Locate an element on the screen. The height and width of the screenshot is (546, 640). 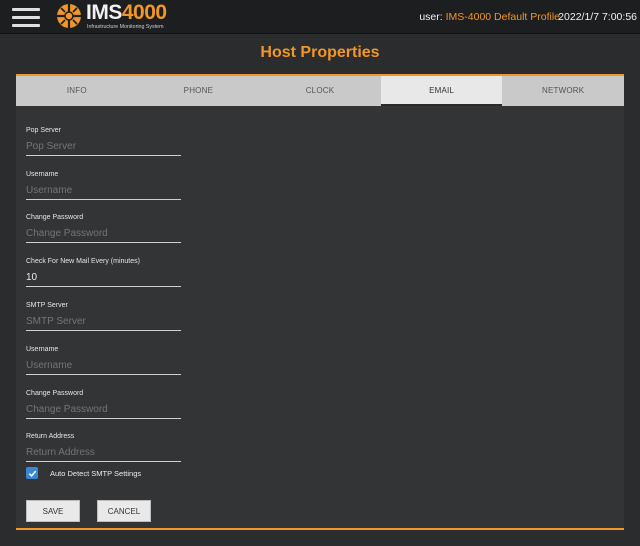
smtp-username-input is located at coordinates (103, 365).